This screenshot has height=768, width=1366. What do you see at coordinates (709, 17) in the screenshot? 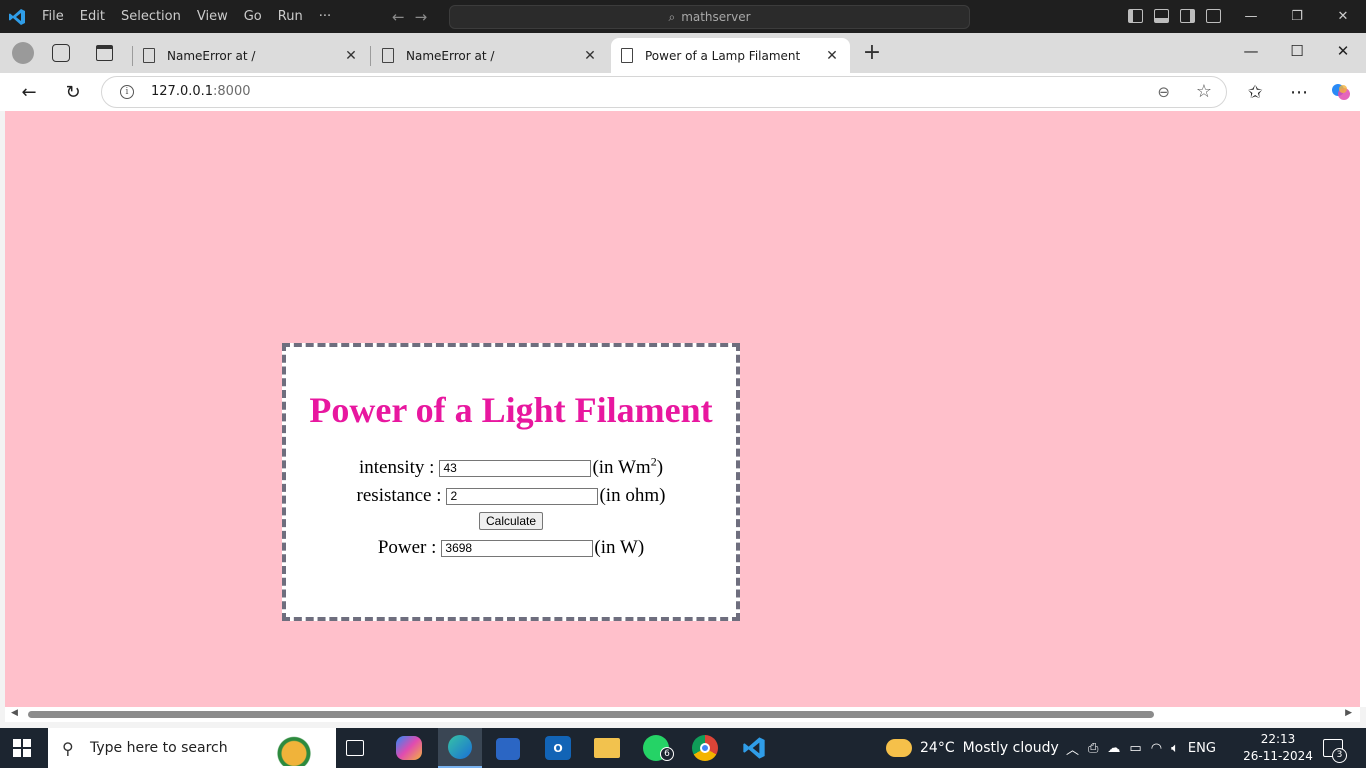
I see `command-center: ⌕ mathserver` at bounding box center [709, 17].